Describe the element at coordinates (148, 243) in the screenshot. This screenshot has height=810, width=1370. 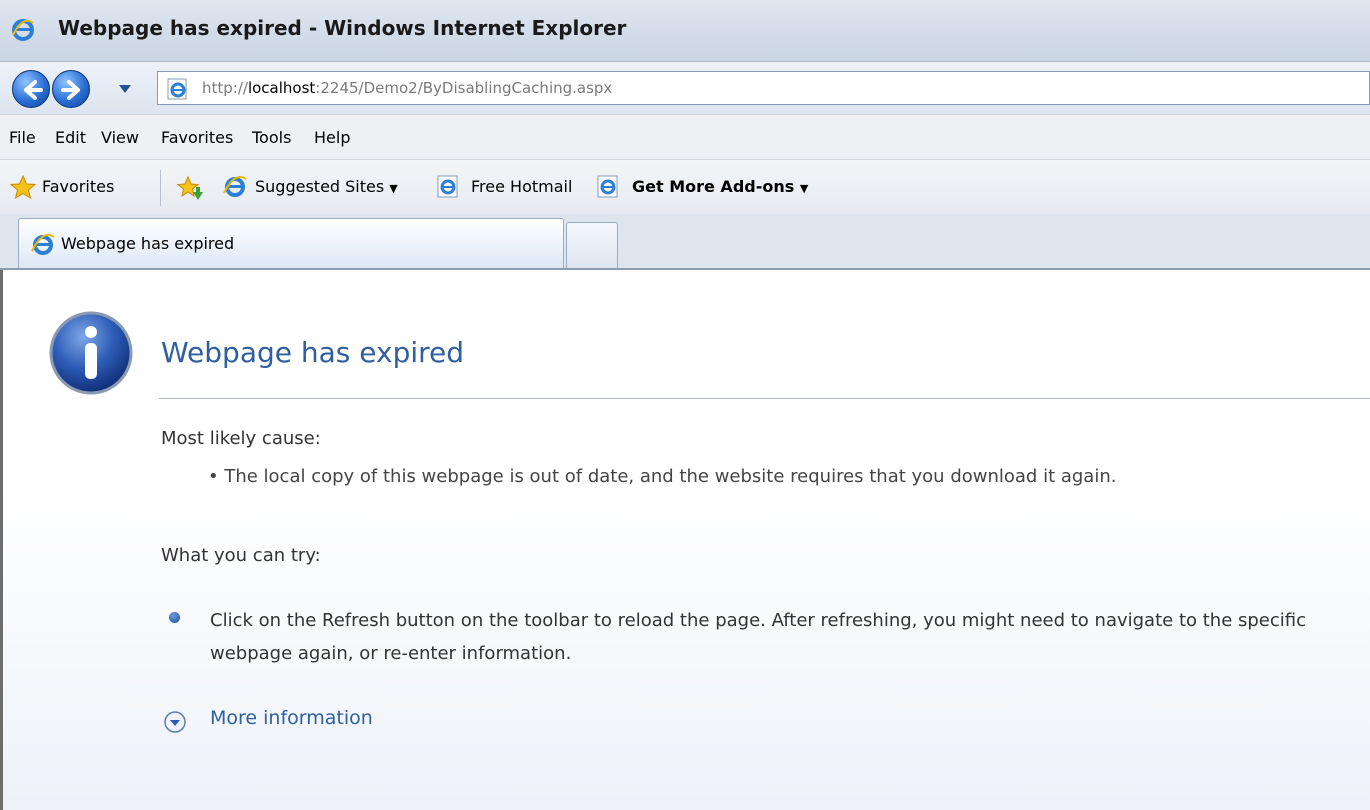
I see `tab-label: Webpage has expired` at that location.